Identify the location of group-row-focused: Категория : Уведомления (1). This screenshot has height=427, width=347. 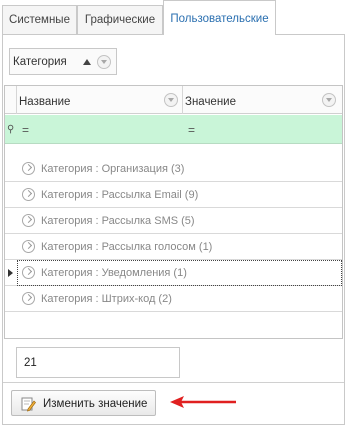
(173, 273).